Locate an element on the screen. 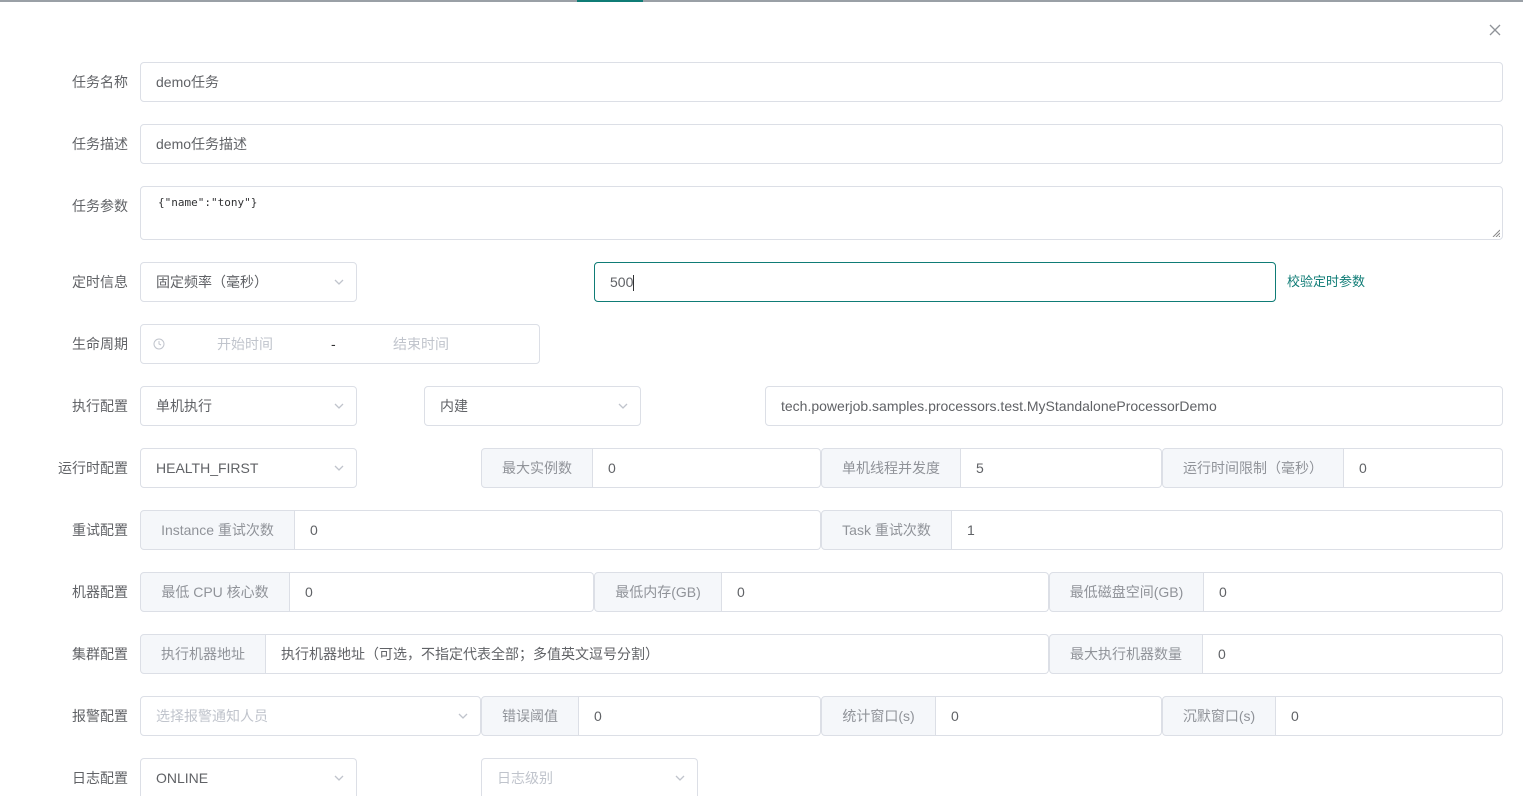 The height and width of the screenshot is (798, 1523). time-limit-group: 运行时间限制（毫秒） 0 is located at coordinates (1332, 468).